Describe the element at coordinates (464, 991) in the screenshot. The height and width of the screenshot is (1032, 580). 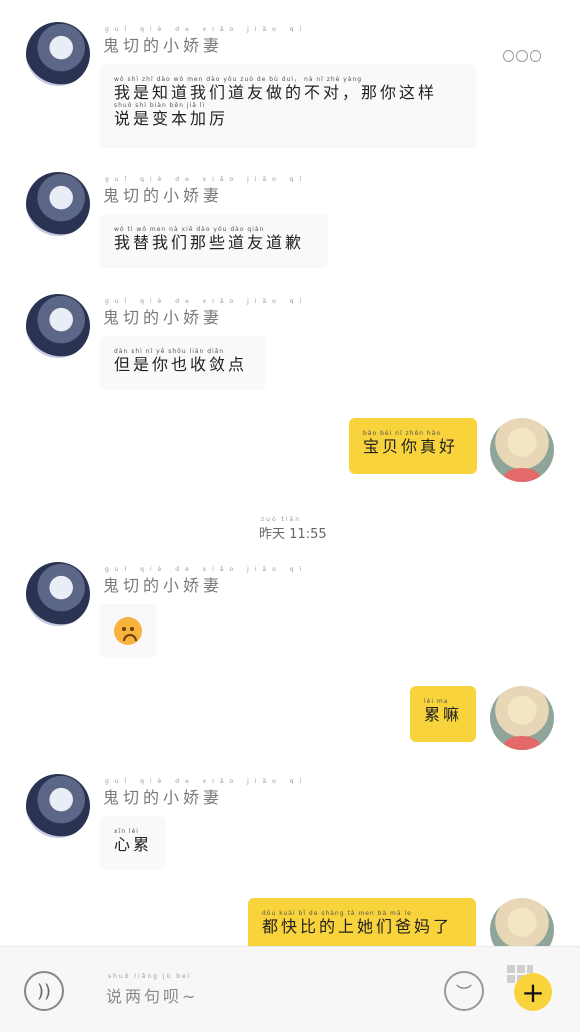
I see `emoji-icon: ︶` at that location.